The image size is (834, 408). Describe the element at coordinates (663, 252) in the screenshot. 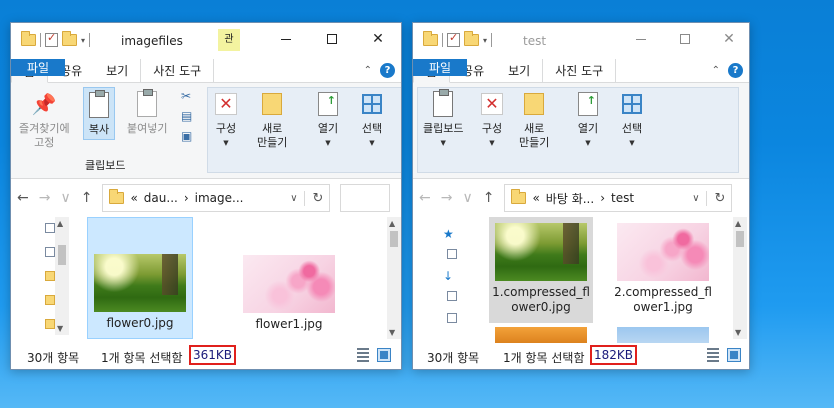

I see `image-thumbnail` at that location.